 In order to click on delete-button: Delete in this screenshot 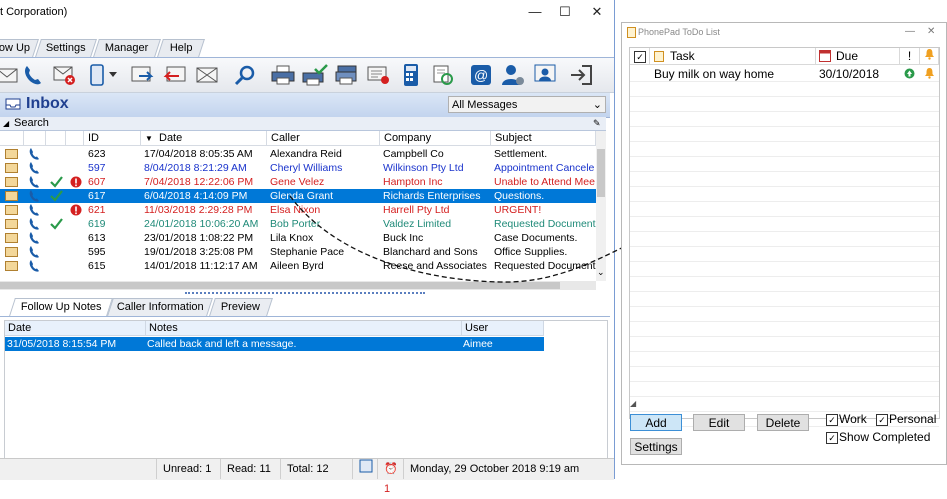, I will do `click(783, 422)`.